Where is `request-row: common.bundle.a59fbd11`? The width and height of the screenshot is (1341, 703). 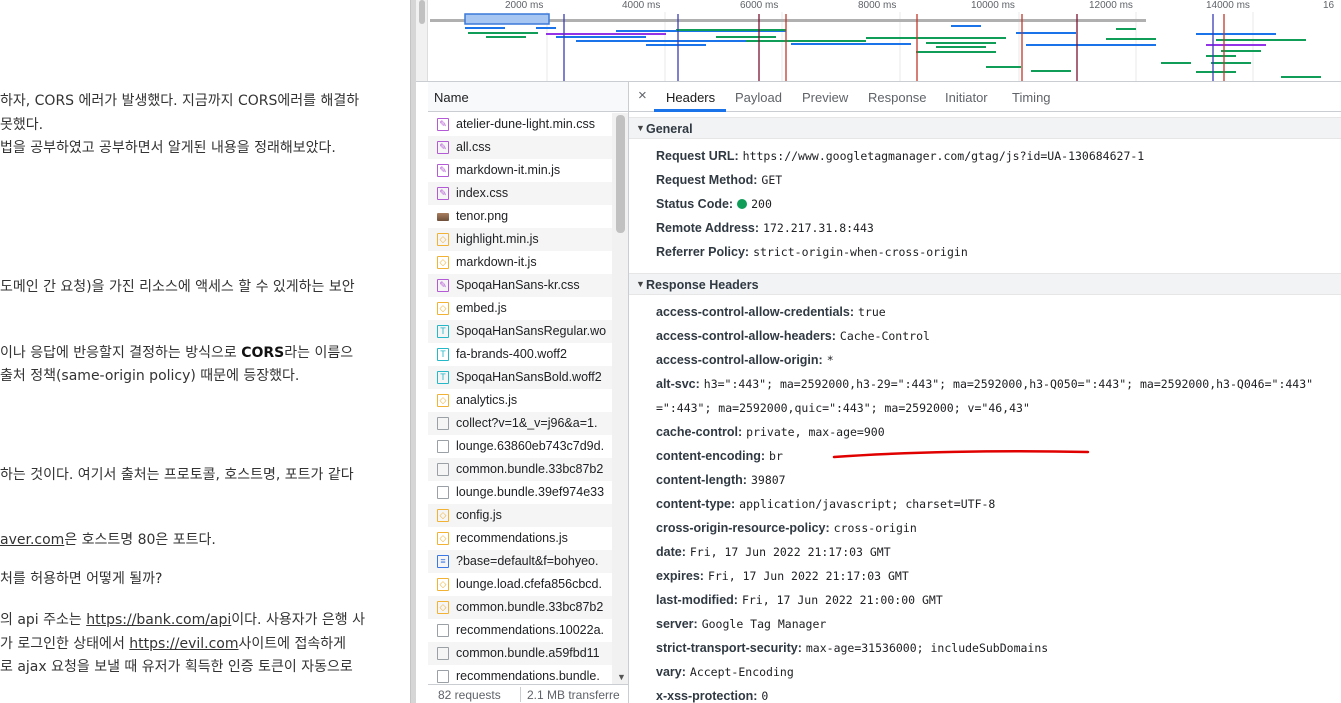
request-row: common.bundle.a59fbd11 is located at coordinates (520, 653).